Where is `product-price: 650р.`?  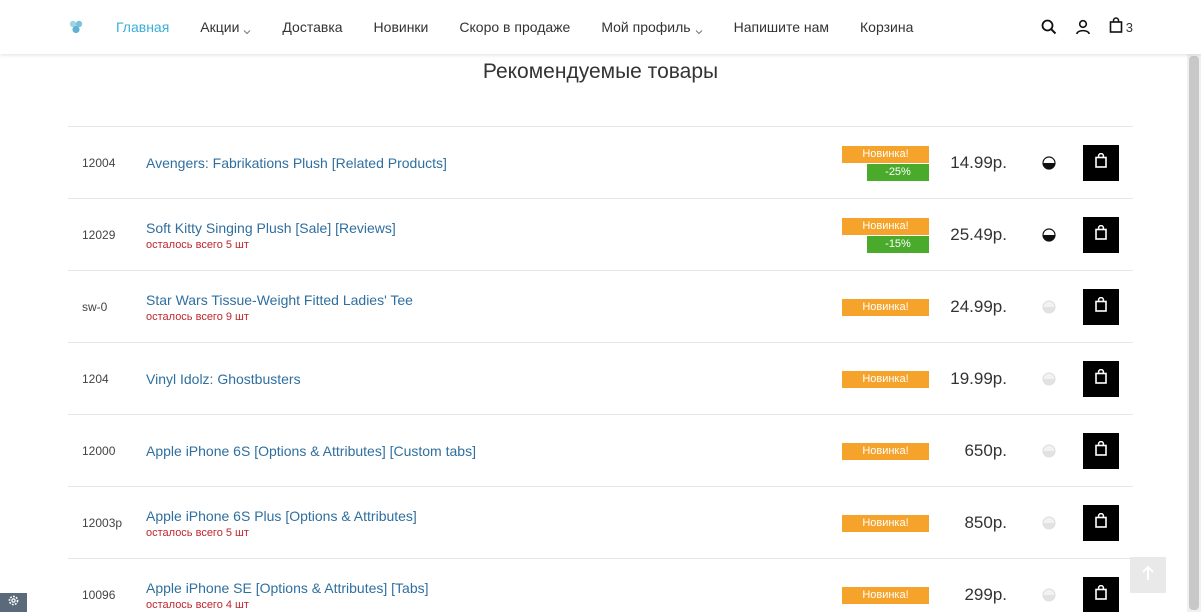
product-price: 650р. is located at coordinates (985, 450).